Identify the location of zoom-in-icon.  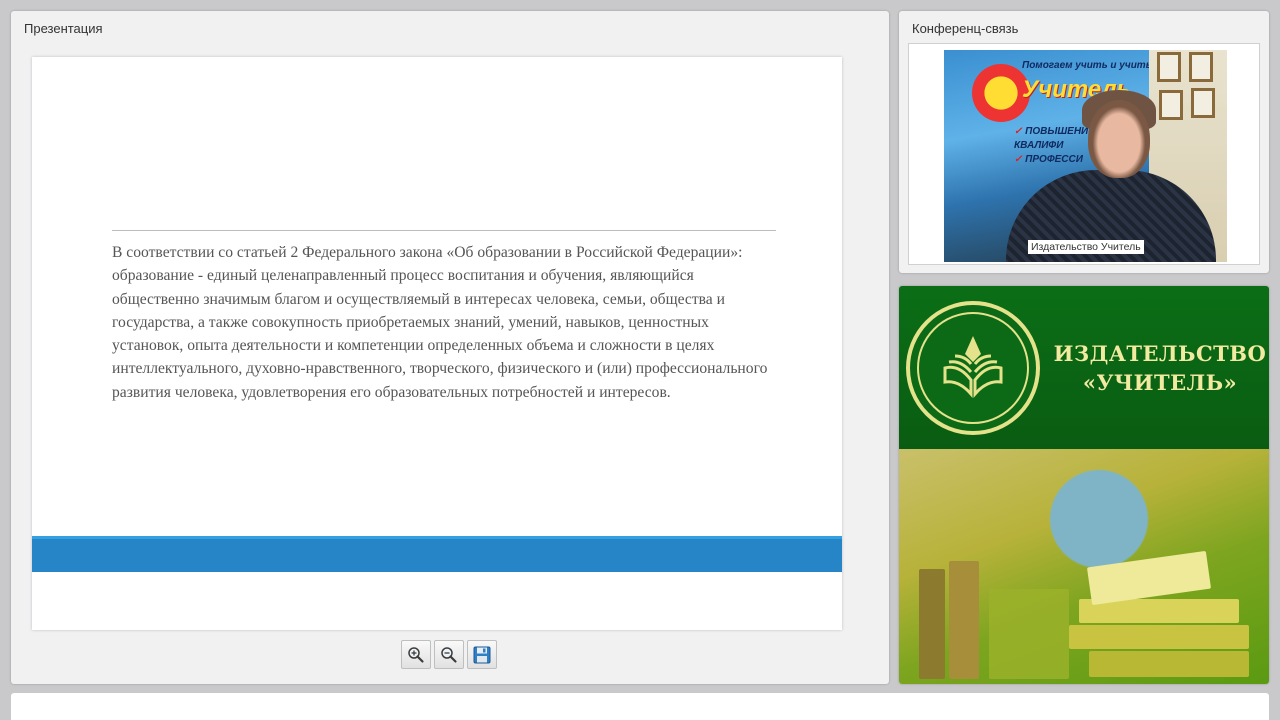
(416, 654).